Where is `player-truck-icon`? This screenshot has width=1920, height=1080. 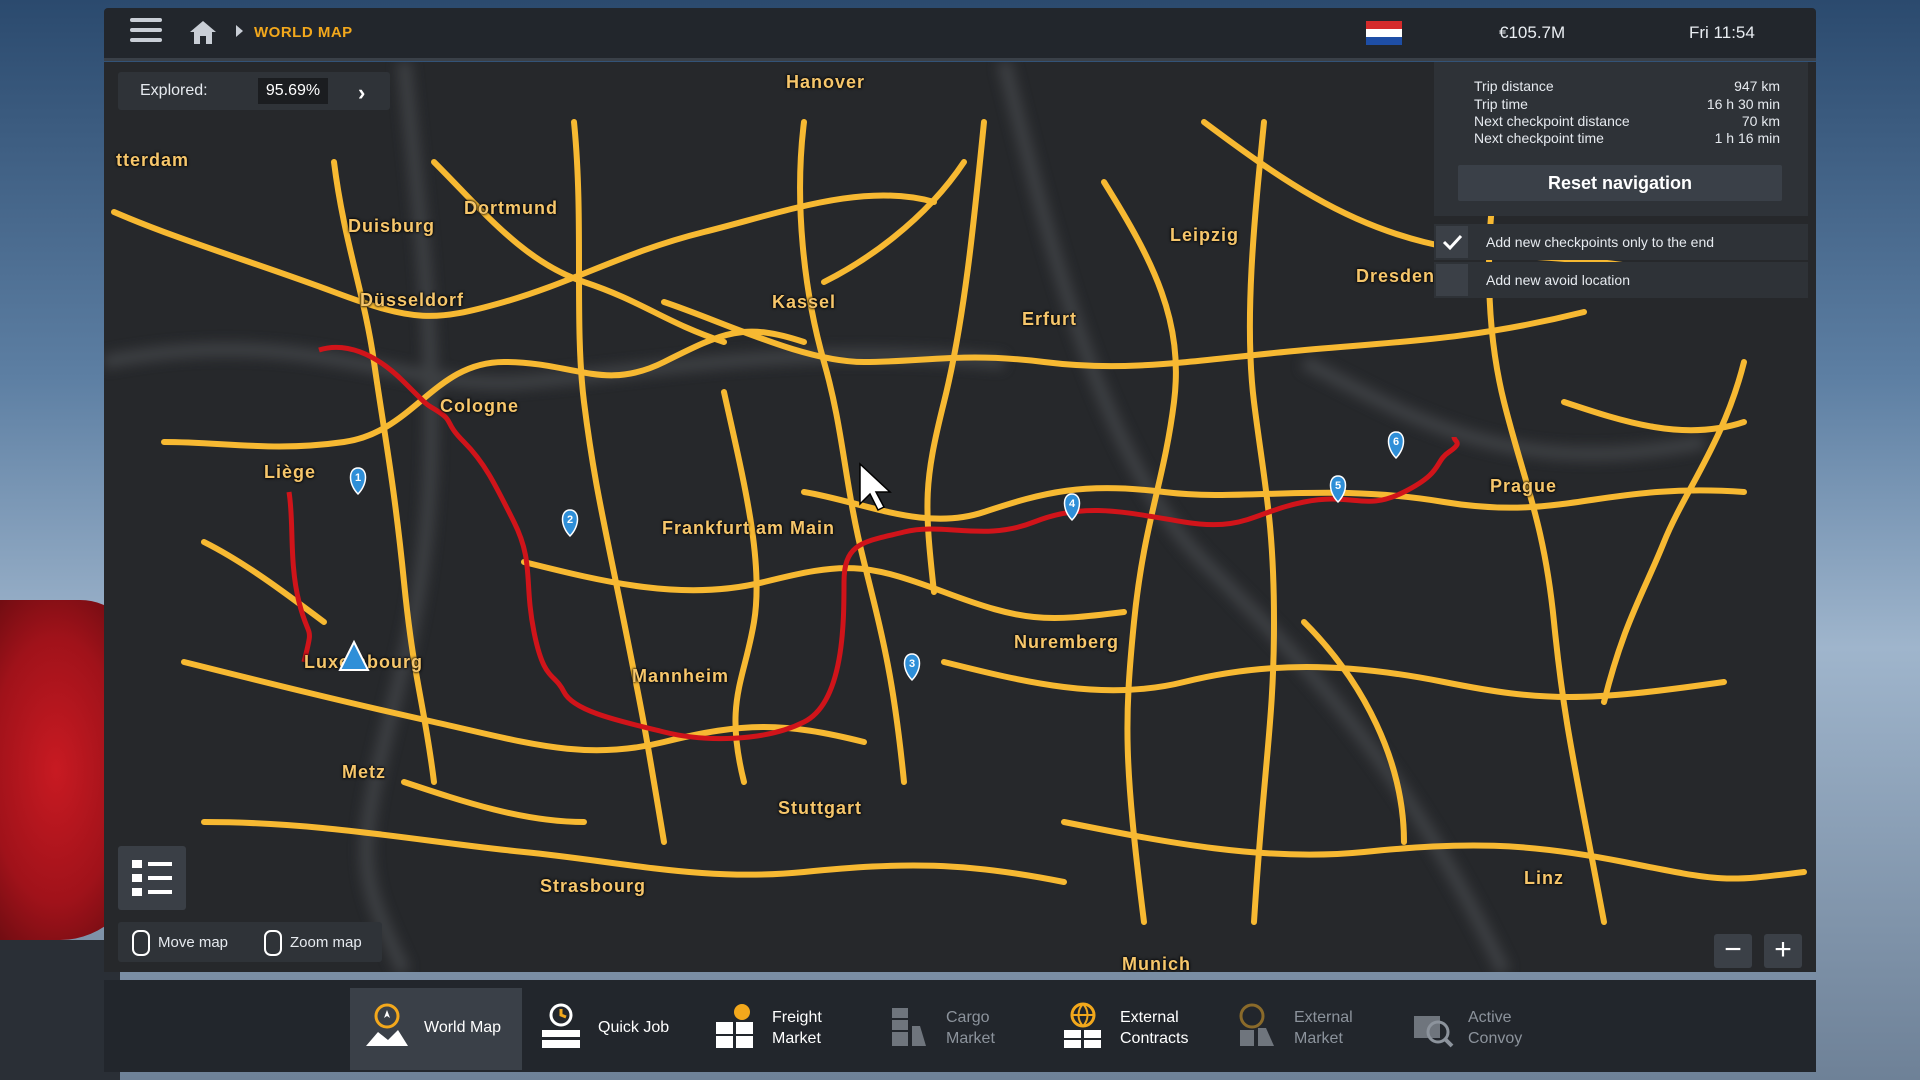 player-truck-icon is located at coordinates (354, 655).